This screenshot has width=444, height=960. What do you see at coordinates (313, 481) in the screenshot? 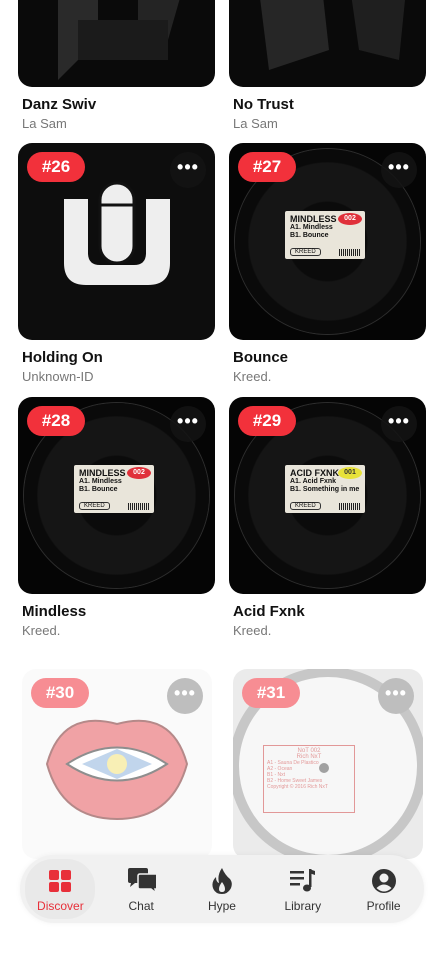
I see `label-side-a: A1. Acid Fxnk` at bounding box center [313, 481].